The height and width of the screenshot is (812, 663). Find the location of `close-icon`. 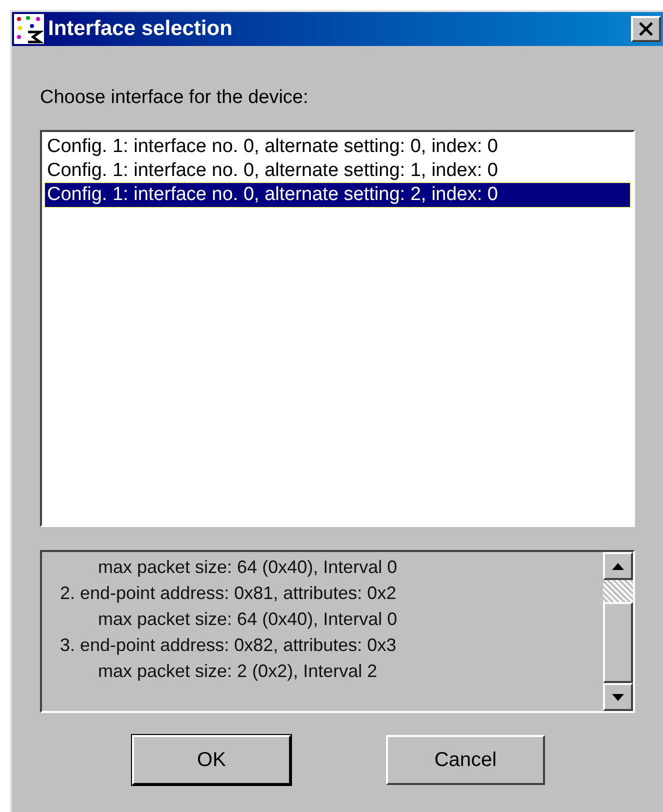

close-icon is located at coordinates (646, 29).